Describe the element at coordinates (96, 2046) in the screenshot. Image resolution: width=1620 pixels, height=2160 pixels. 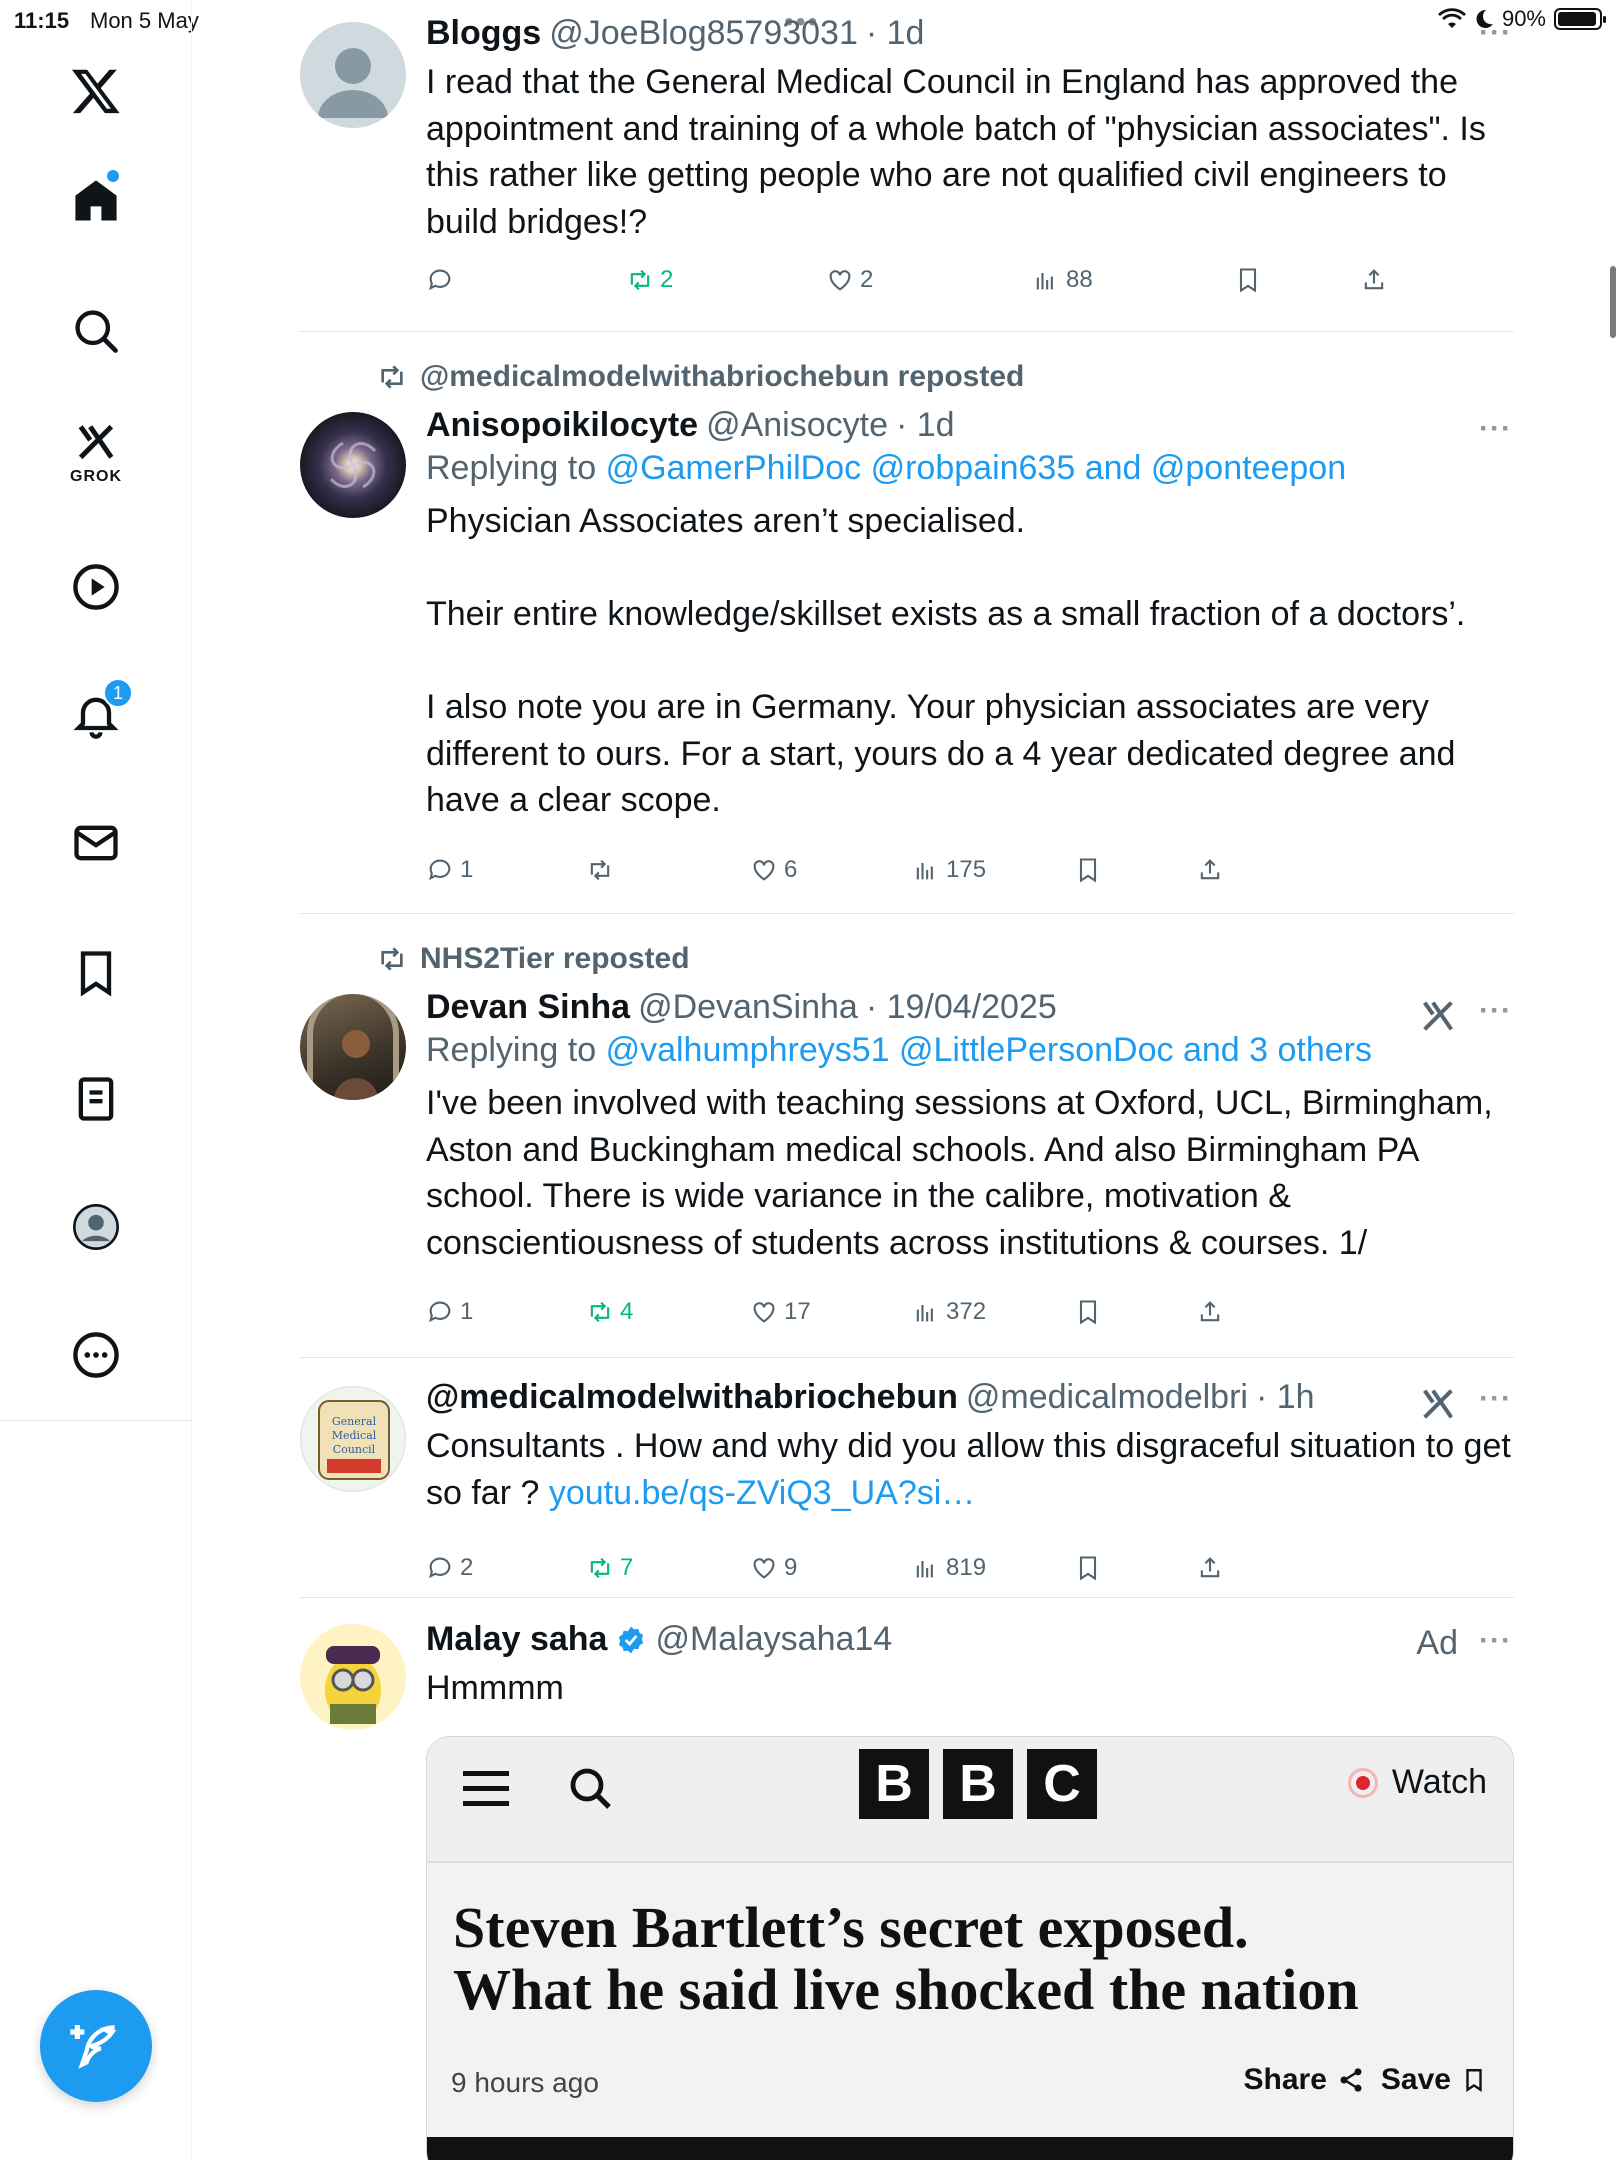
I see `compose-post-button` at that location.